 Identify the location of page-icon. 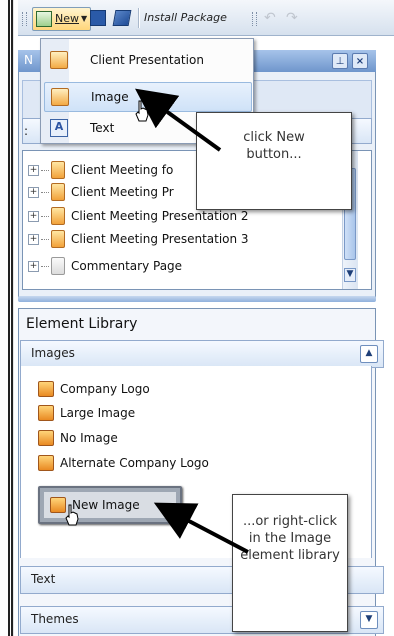
(58, 266).